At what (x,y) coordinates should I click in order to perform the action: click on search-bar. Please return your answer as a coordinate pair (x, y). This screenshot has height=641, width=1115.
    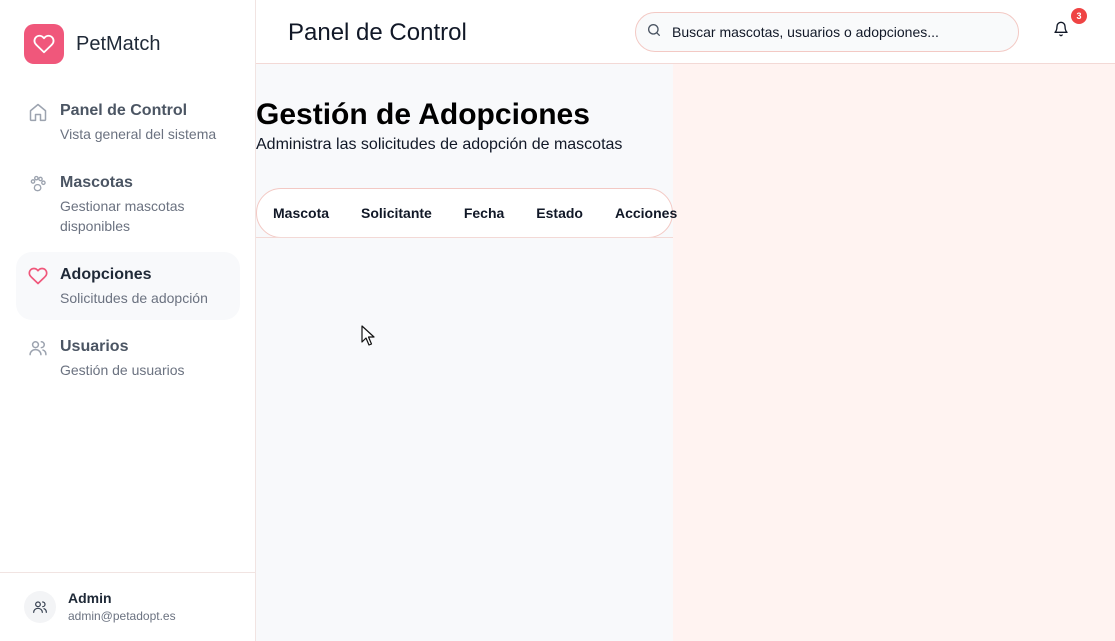
    Looking at the image, I should click on (827, 32).